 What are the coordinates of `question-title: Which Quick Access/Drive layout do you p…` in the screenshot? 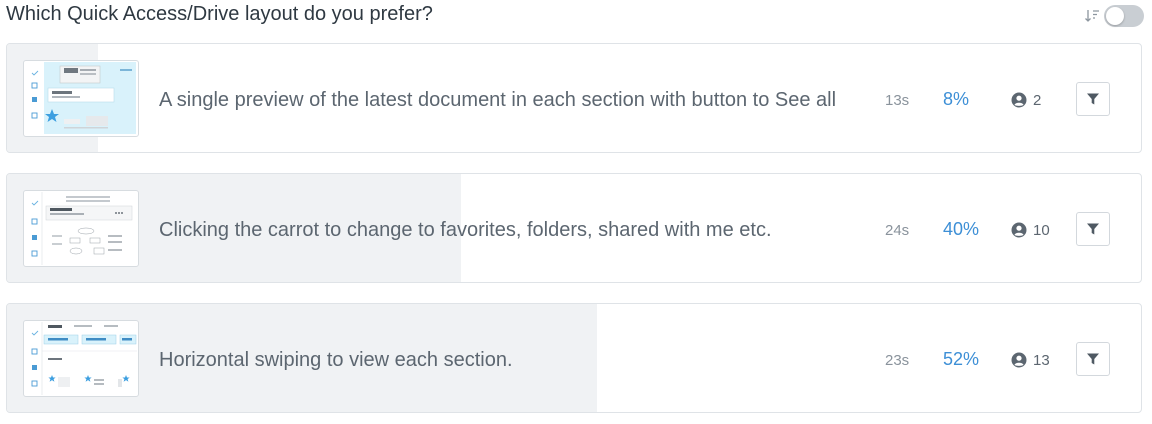 It's located at (219, 14).